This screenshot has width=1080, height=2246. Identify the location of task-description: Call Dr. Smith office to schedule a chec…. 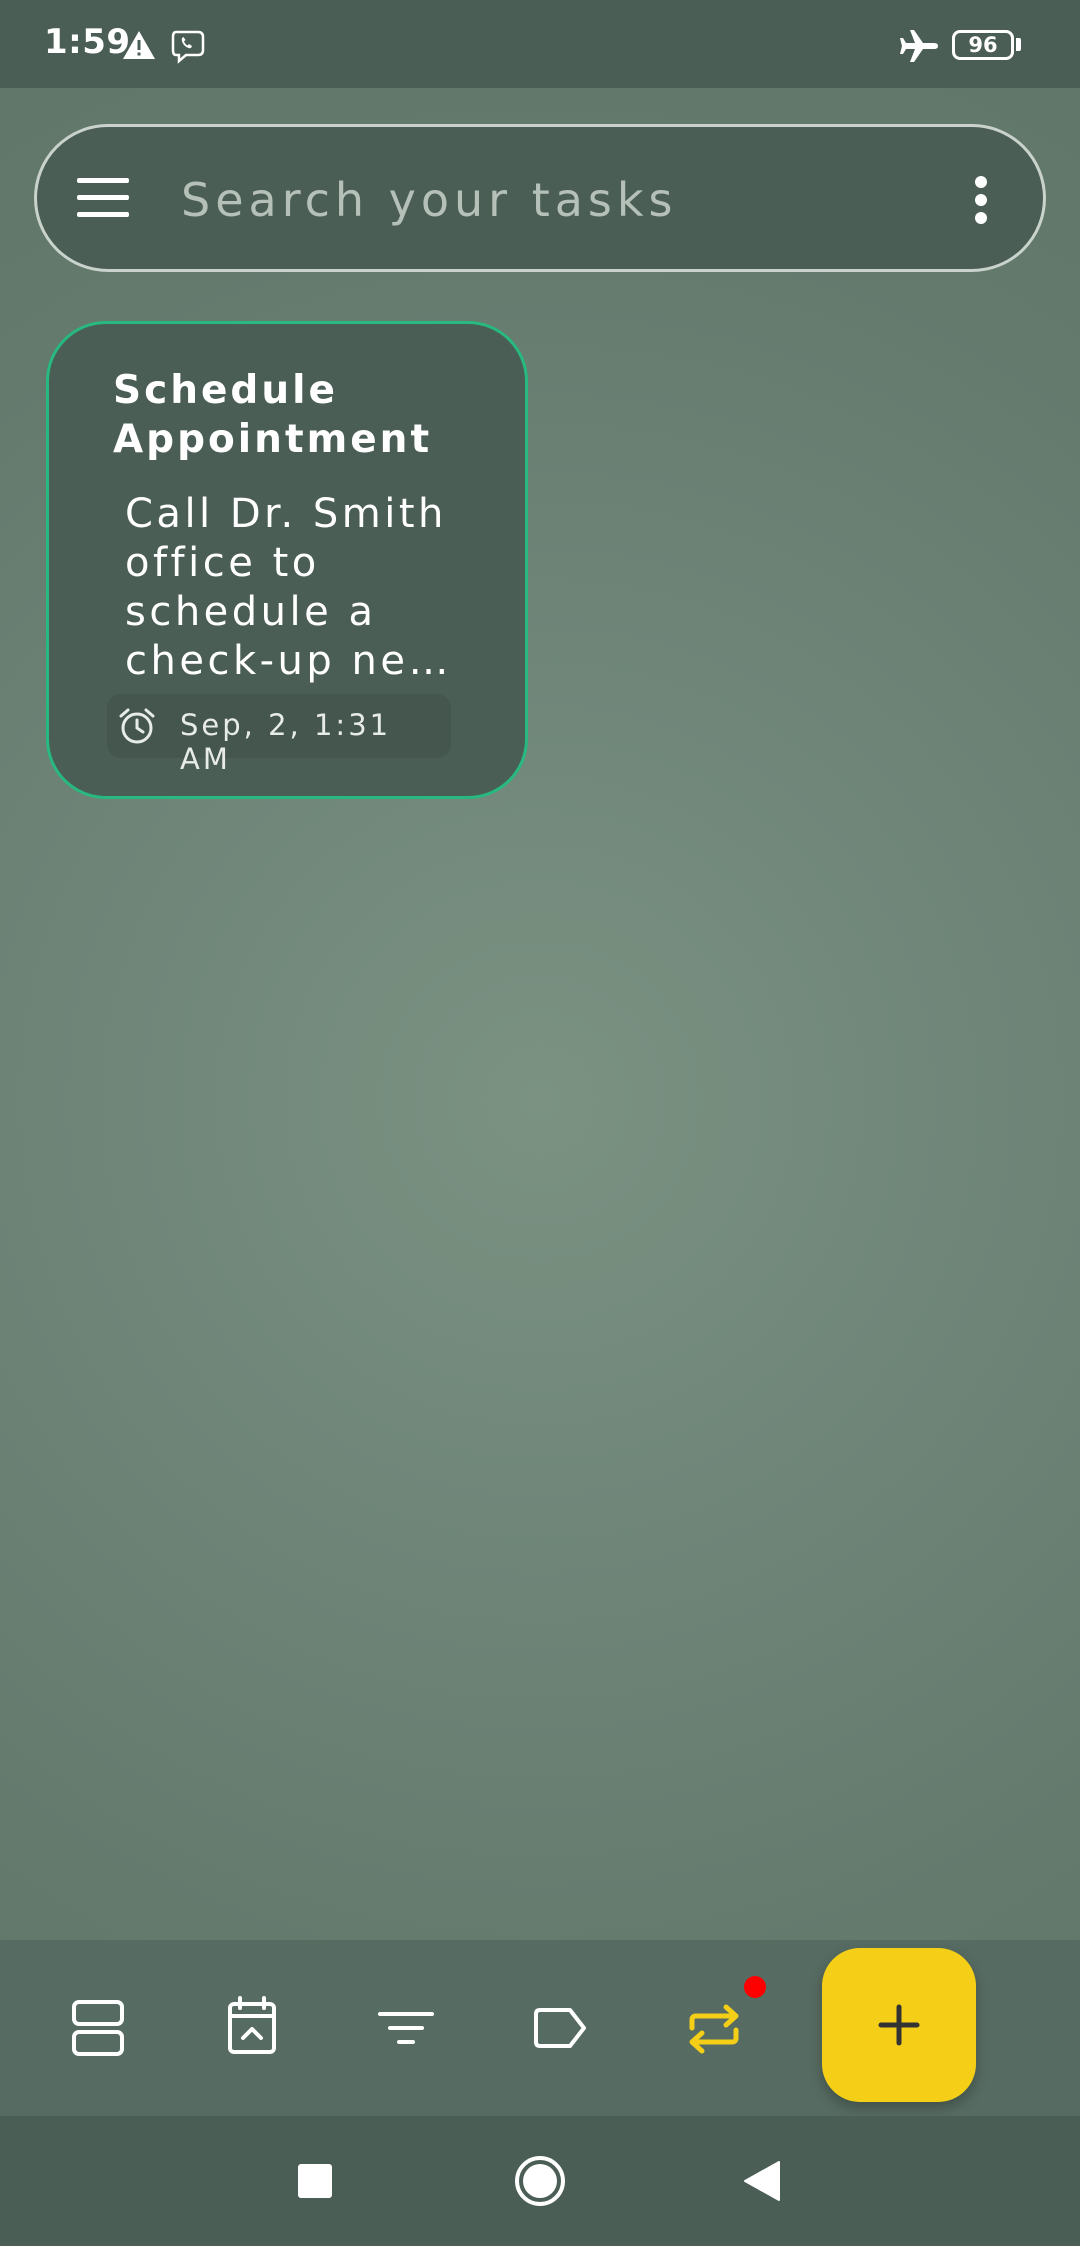
(288, 587).